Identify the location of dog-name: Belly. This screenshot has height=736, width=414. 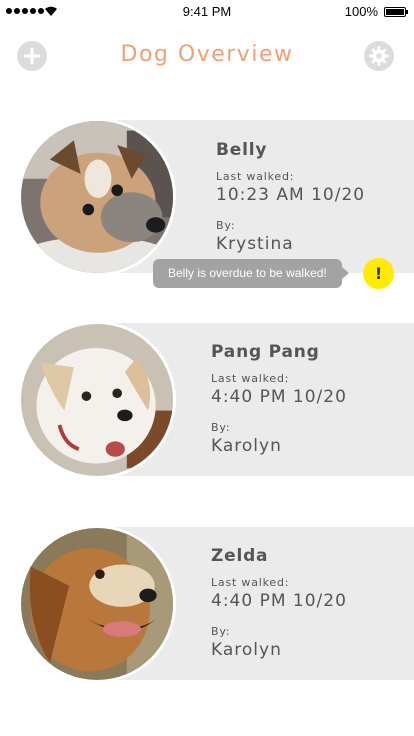
(242, 150).